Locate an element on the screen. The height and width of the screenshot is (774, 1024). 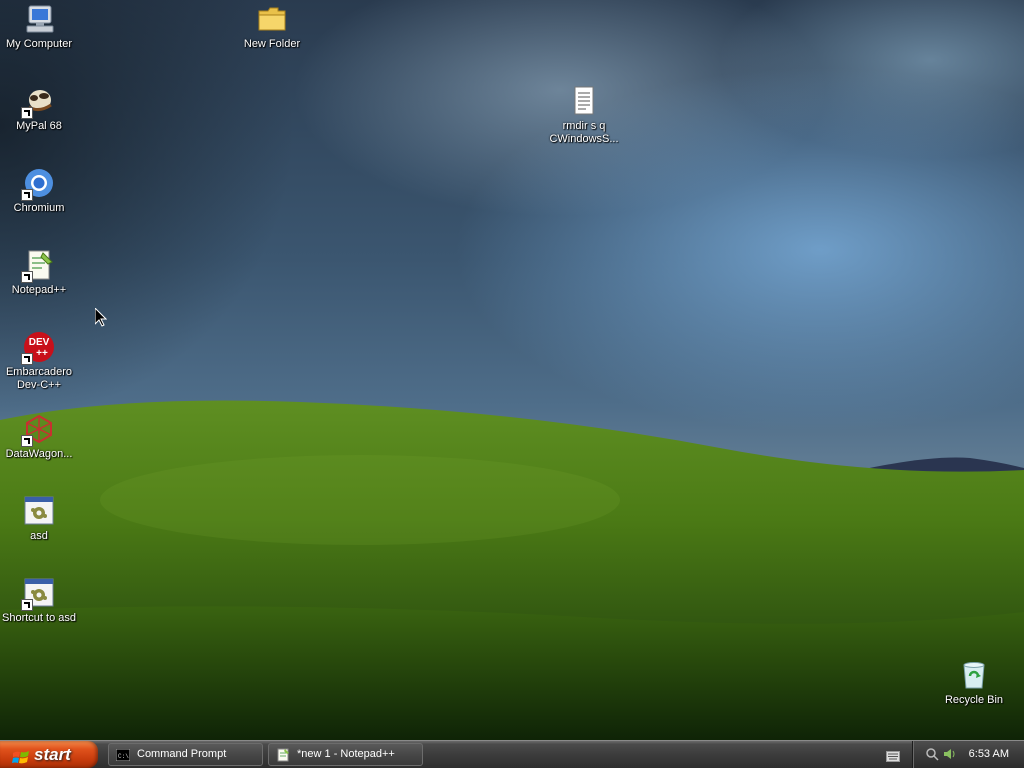
desktop-icon-asd: asd is located at coordinates (39, 519).